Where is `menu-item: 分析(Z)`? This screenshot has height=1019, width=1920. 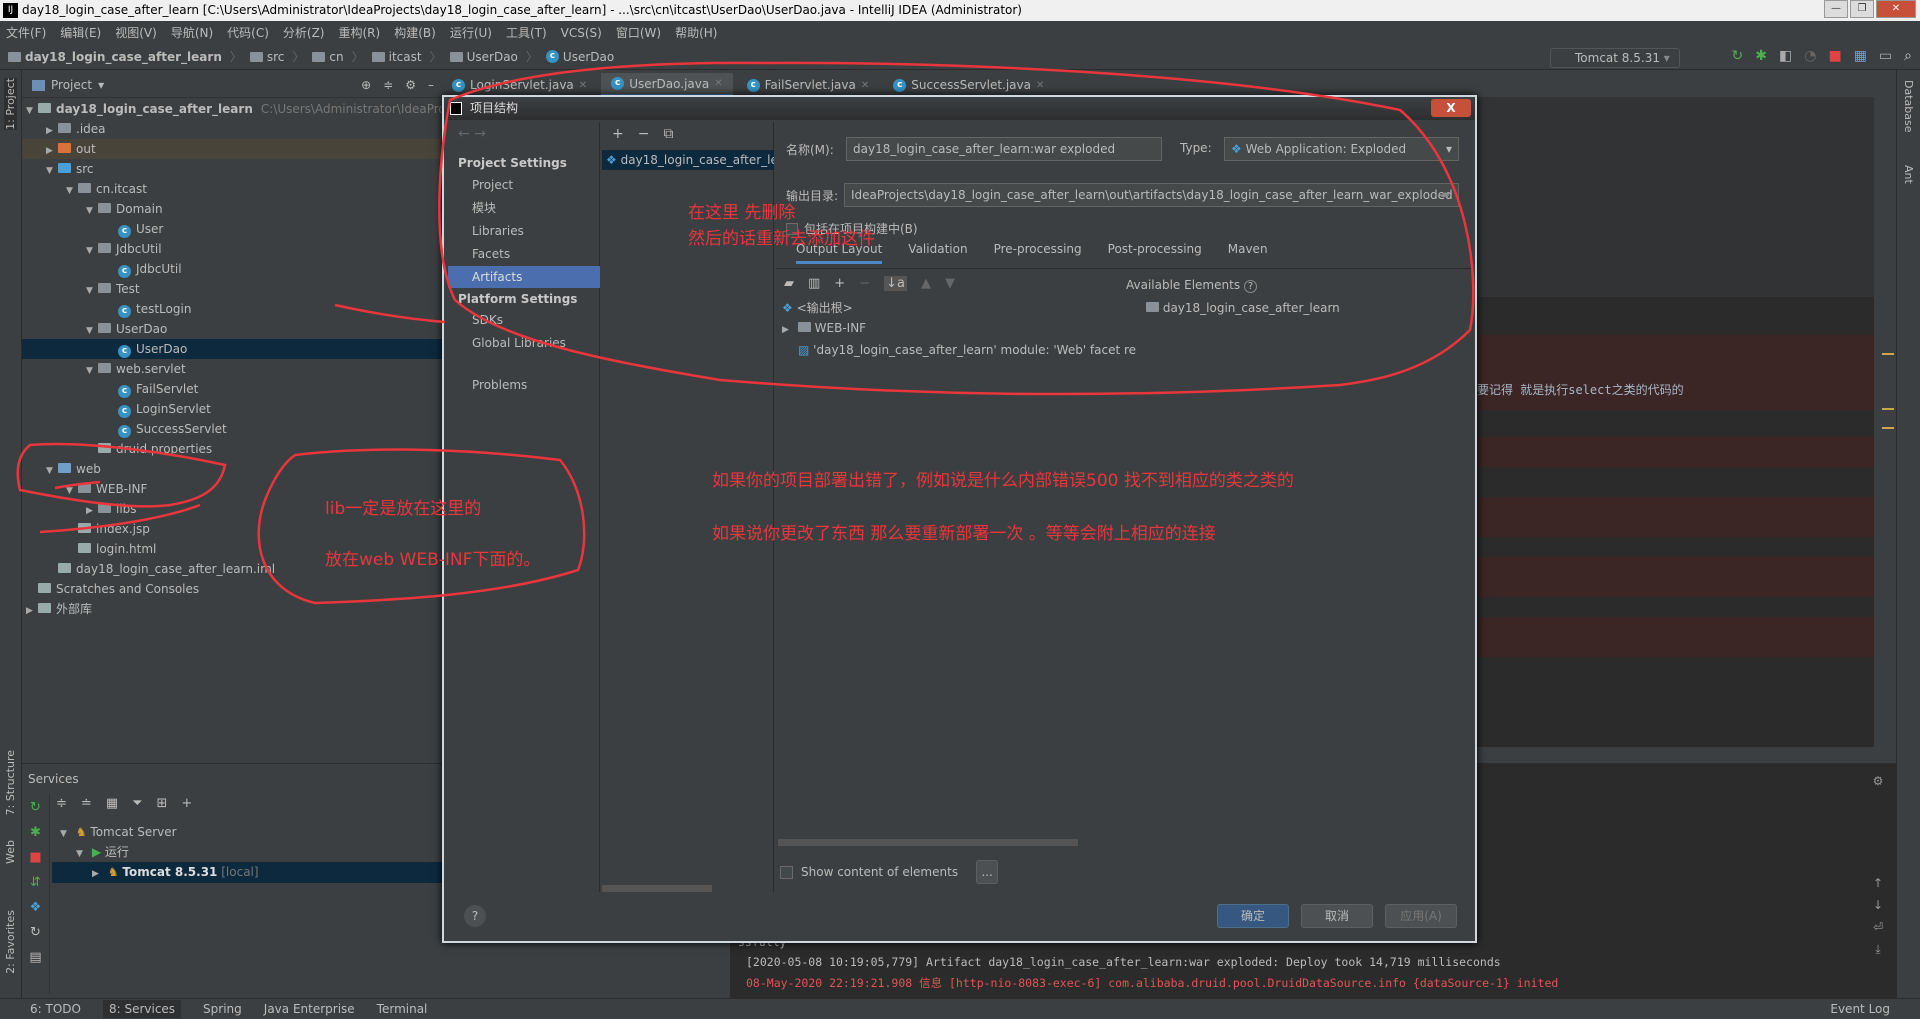
menu-item: 分析(Z) is located at coordinates (304, 32).